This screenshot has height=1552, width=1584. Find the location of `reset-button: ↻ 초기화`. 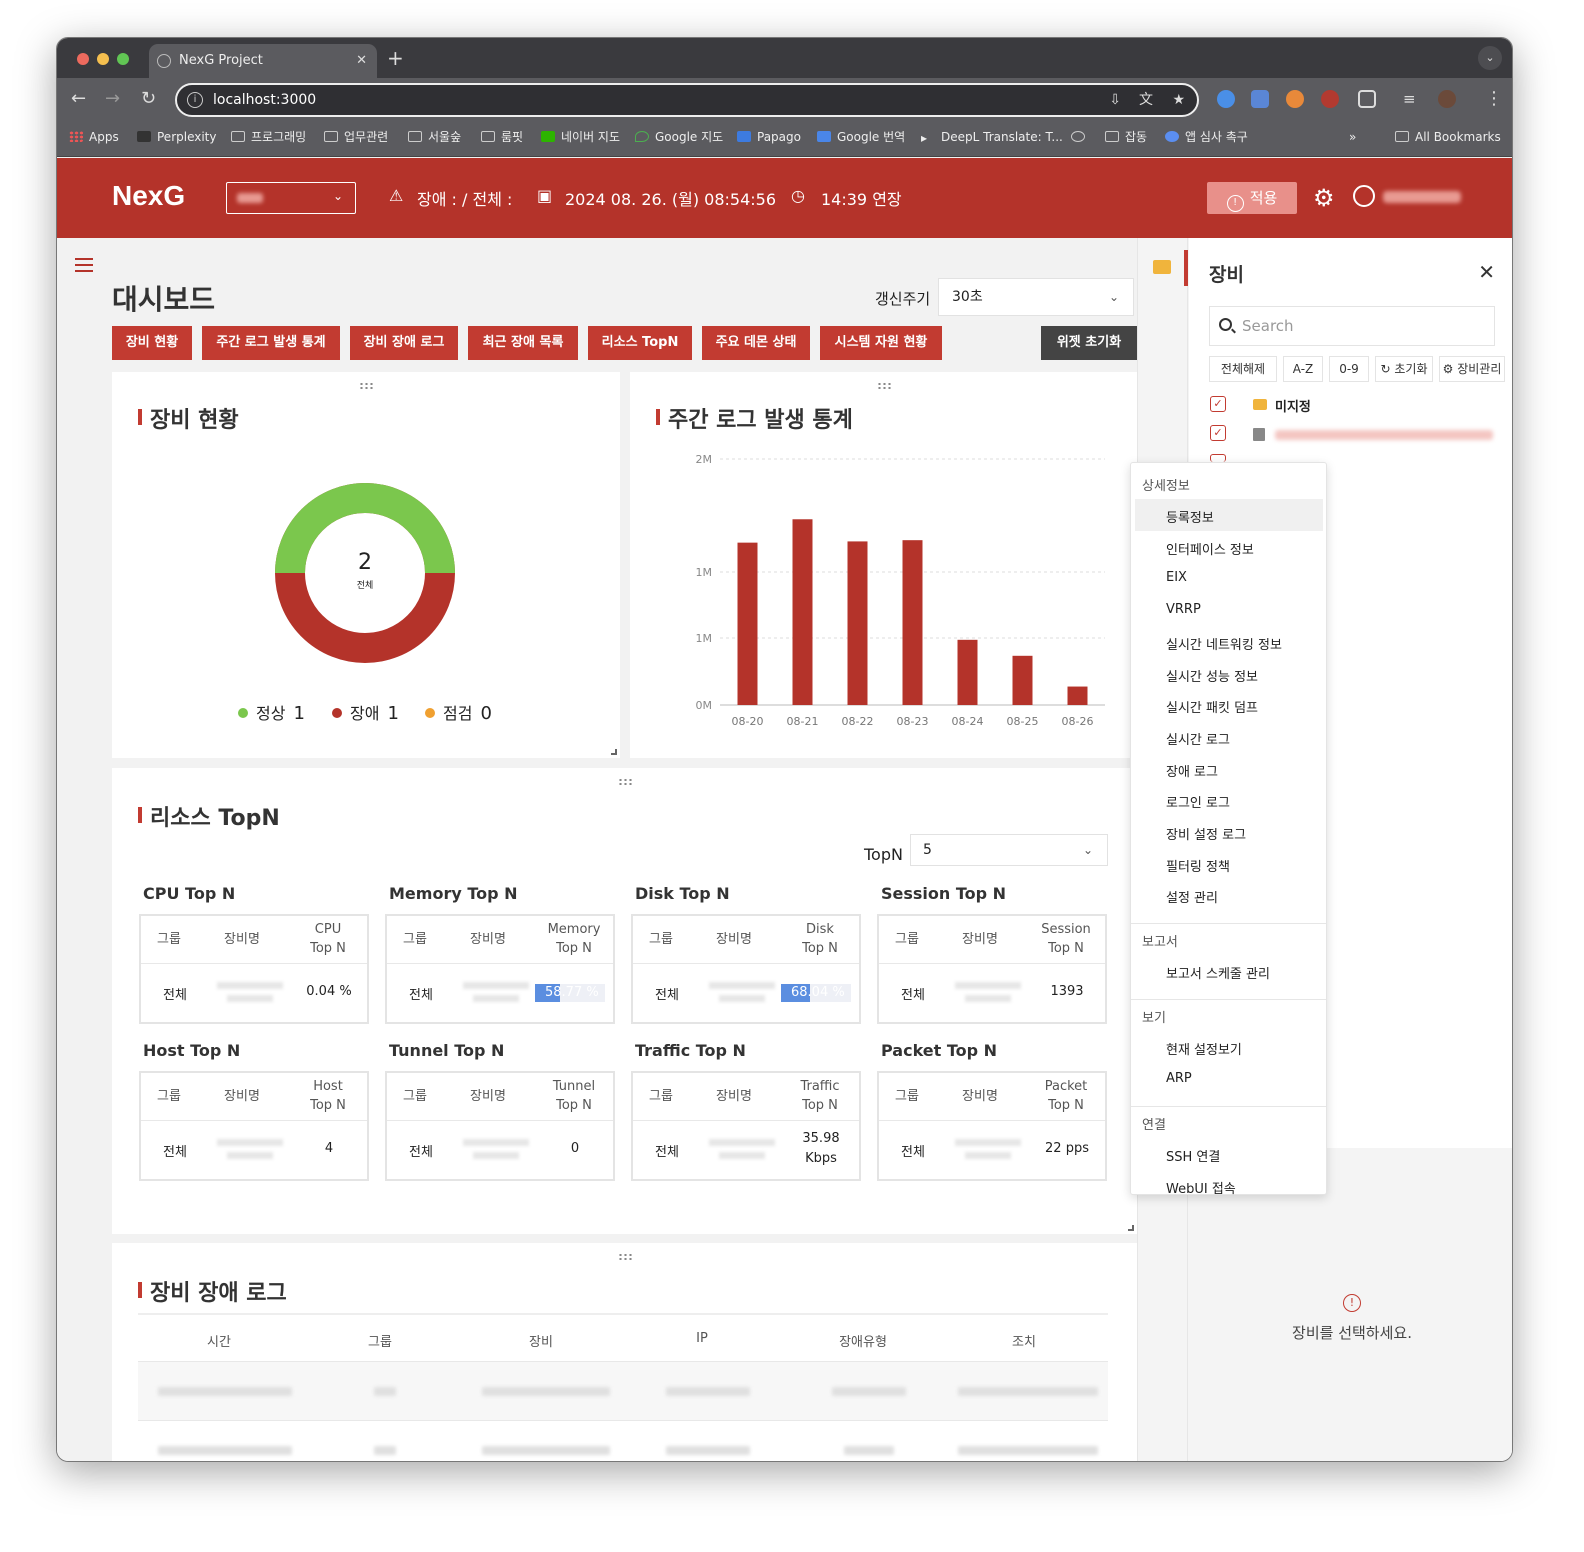

reset-button: ↻ 초기화 is located at coordinates (1404, 369).